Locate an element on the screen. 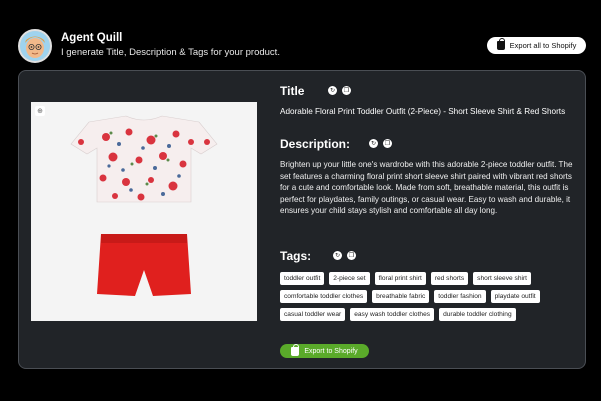  tag-chip: 2-piece set is located at coordinates (349, 278).